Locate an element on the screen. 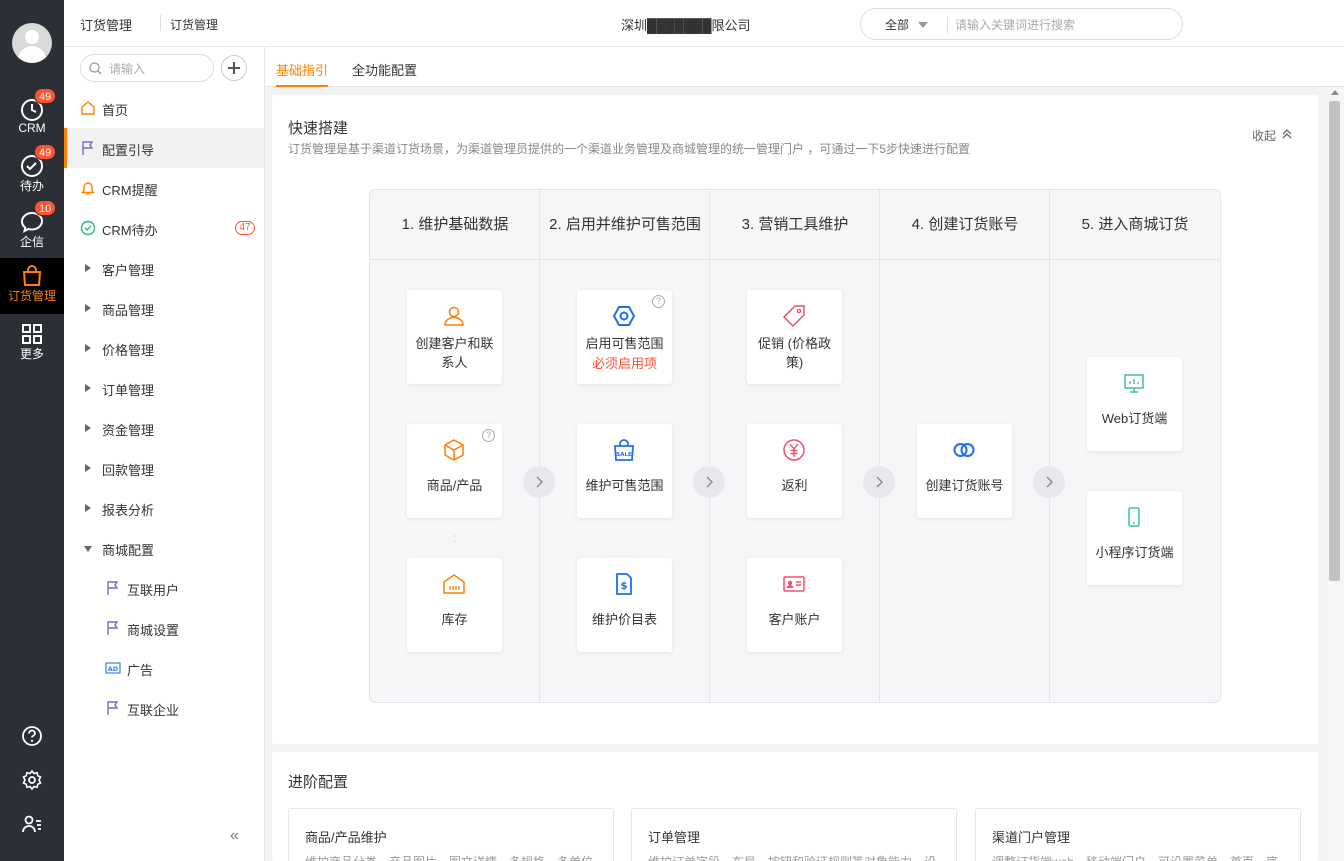 Image resolution: width=1344 pixels, height=861 pixels. help-icon is located at coordinates (32, 736).